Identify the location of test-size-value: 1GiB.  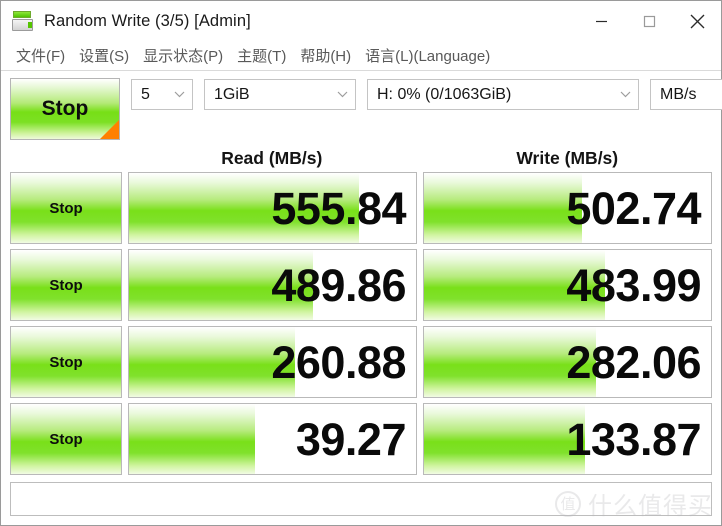
(232, 94).